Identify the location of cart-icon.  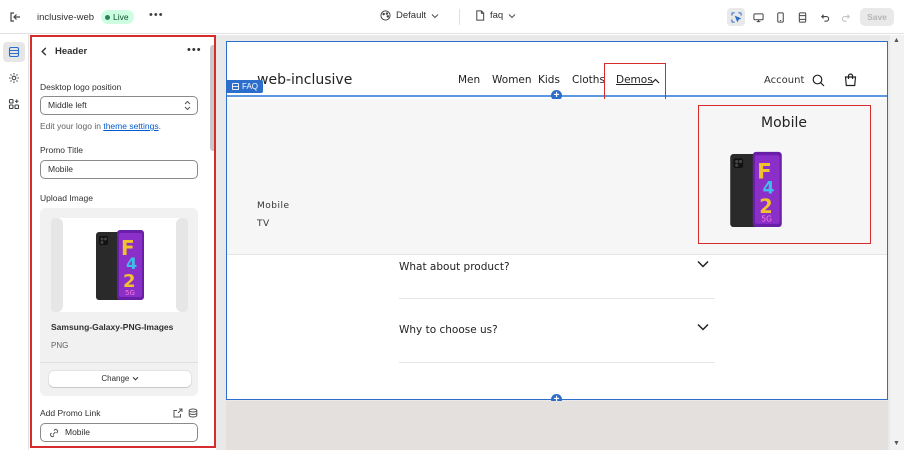
(850, 80).